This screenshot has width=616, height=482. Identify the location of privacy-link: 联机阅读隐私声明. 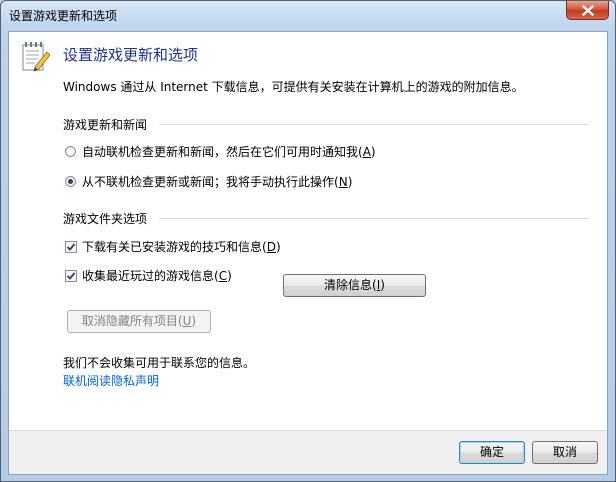
(111, 380).